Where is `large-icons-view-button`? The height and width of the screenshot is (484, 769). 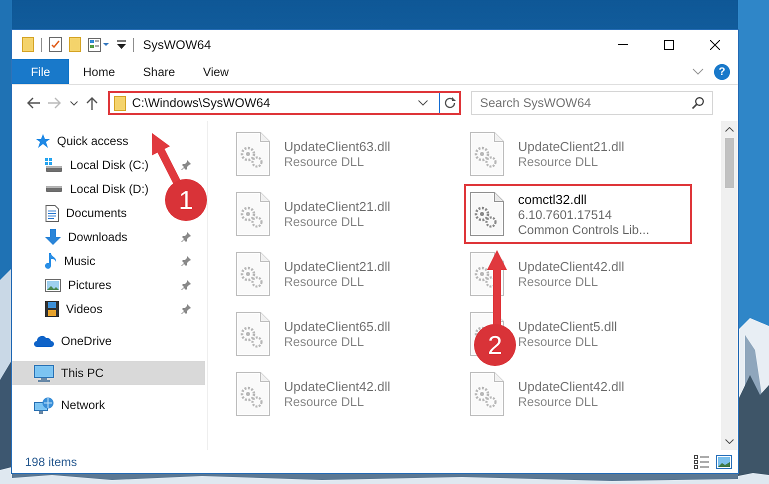
large-icons-view-button is located at coordinates (724, 461).